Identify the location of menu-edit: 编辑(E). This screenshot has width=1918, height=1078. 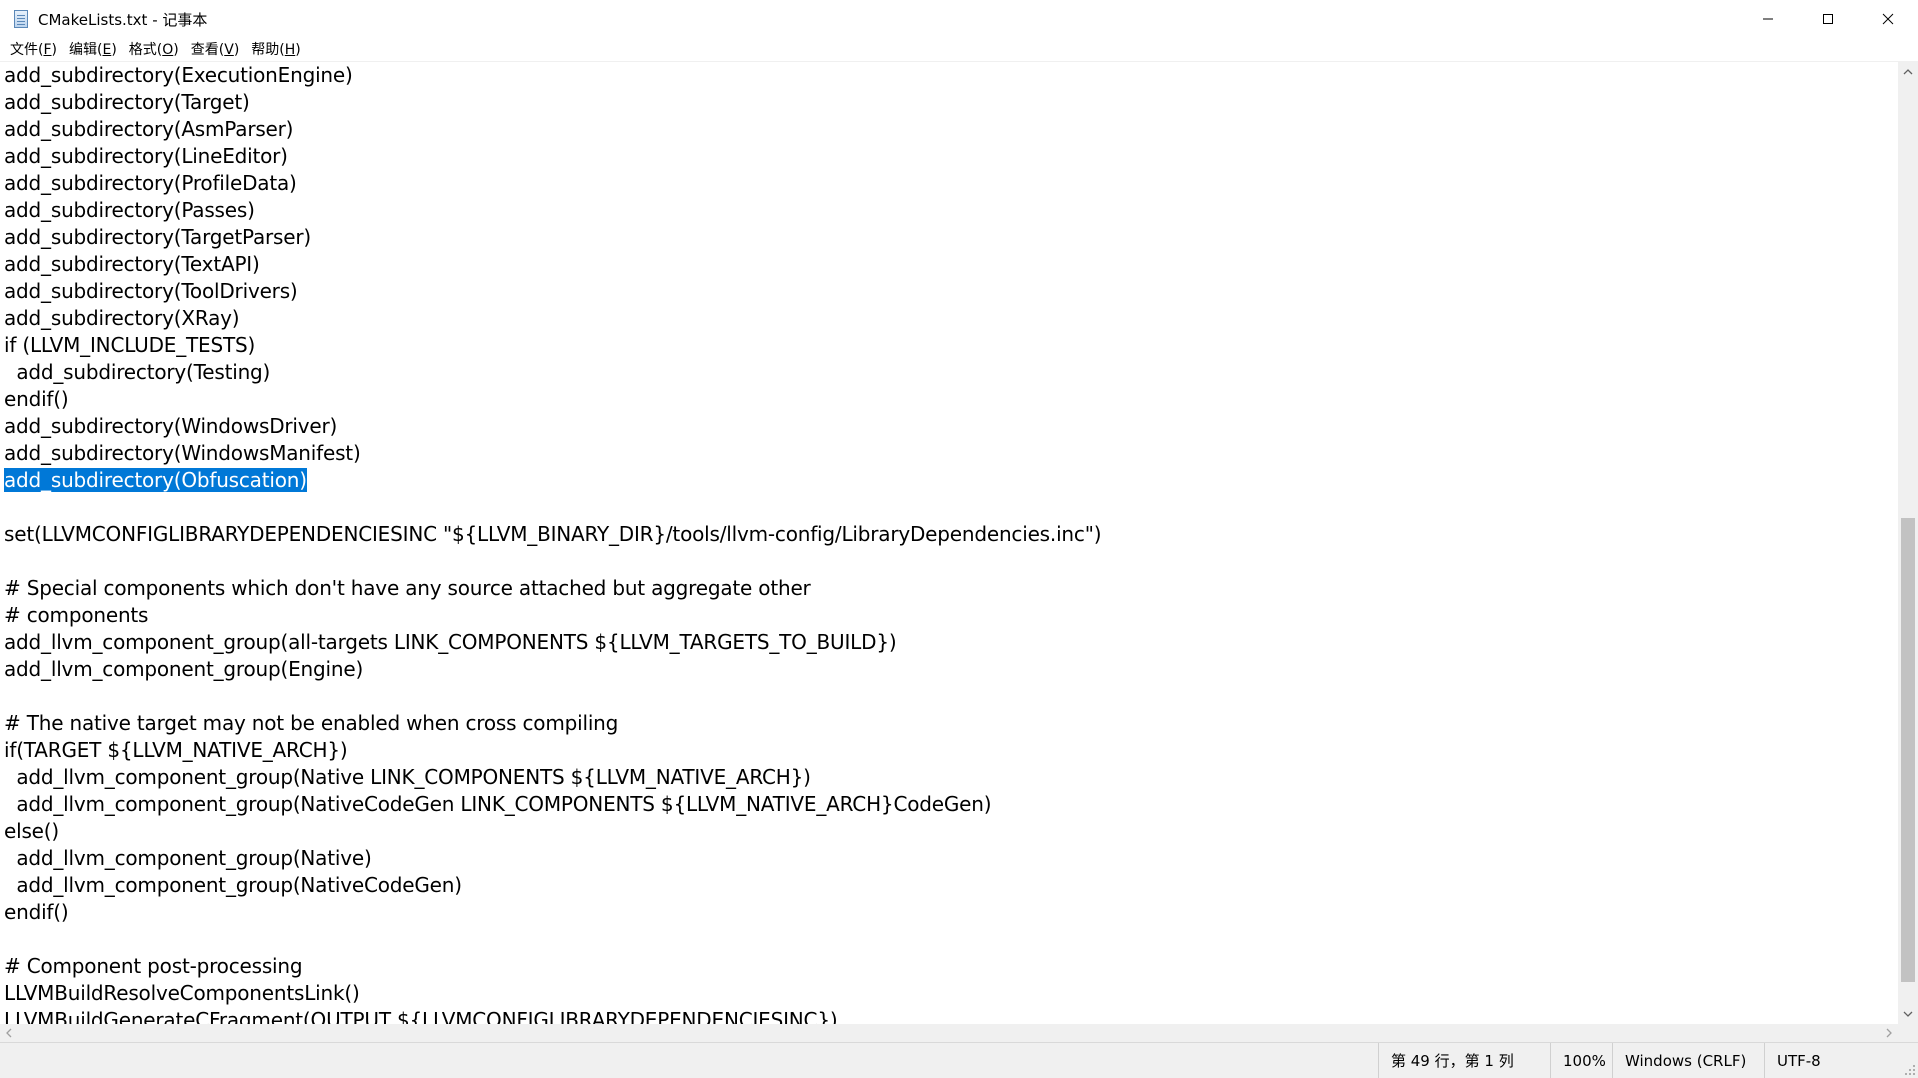
(93, 50).